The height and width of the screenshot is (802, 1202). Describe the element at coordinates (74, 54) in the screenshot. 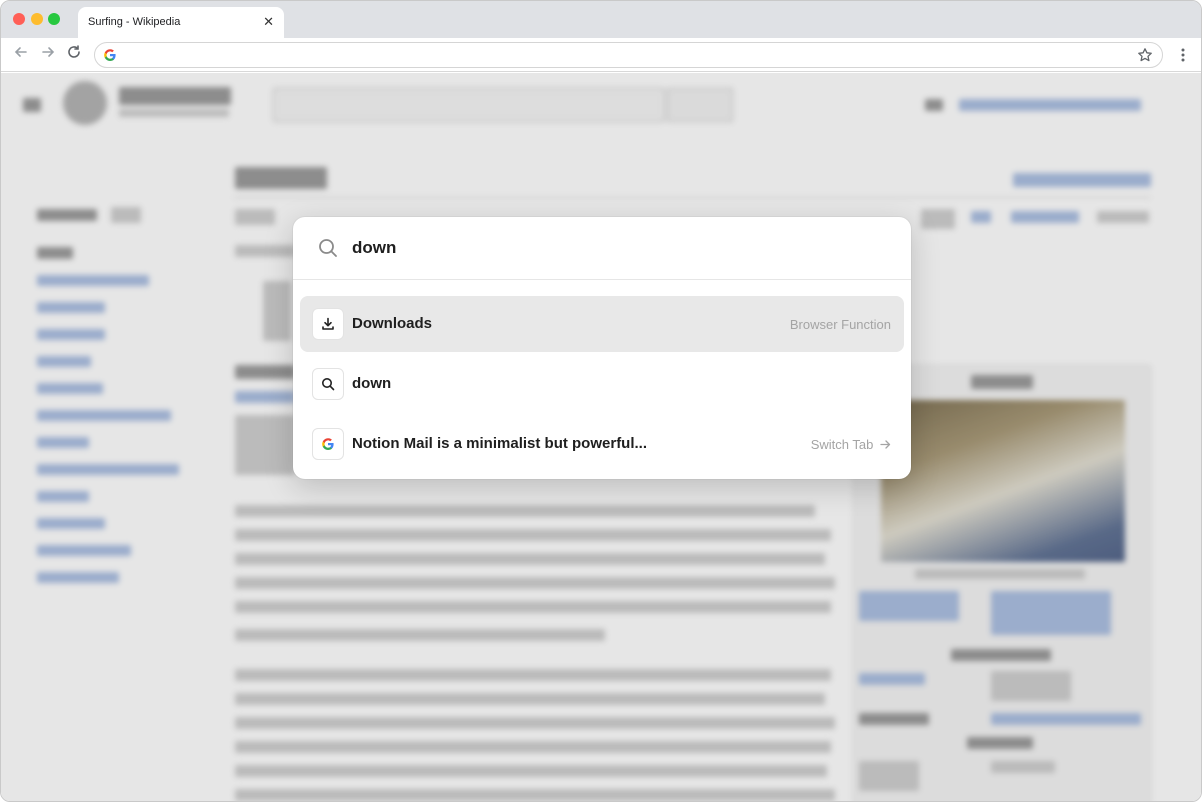

I see `reload-icon` at that location.